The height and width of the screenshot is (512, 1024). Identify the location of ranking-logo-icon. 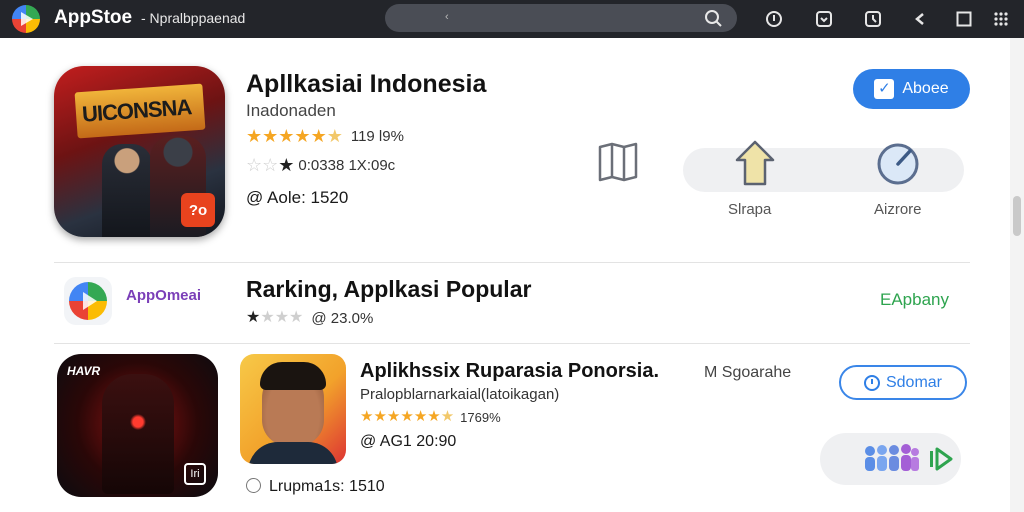
(88, 301).